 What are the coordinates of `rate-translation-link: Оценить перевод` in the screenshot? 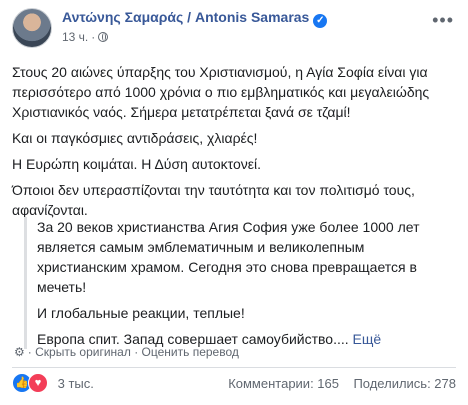 It's located at (190, 352).